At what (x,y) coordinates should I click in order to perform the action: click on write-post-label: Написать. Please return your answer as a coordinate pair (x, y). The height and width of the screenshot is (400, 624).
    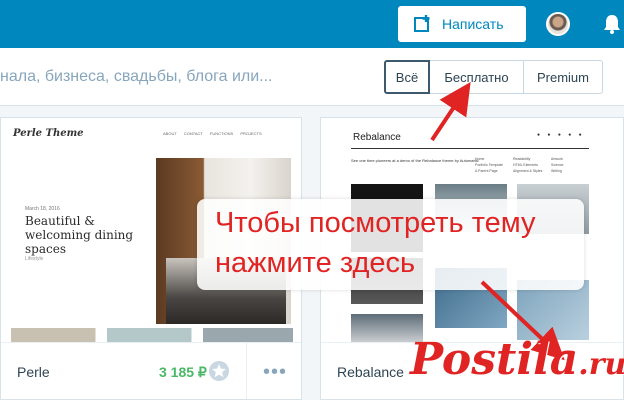
    Looking at the image, I should click on (473, 24).